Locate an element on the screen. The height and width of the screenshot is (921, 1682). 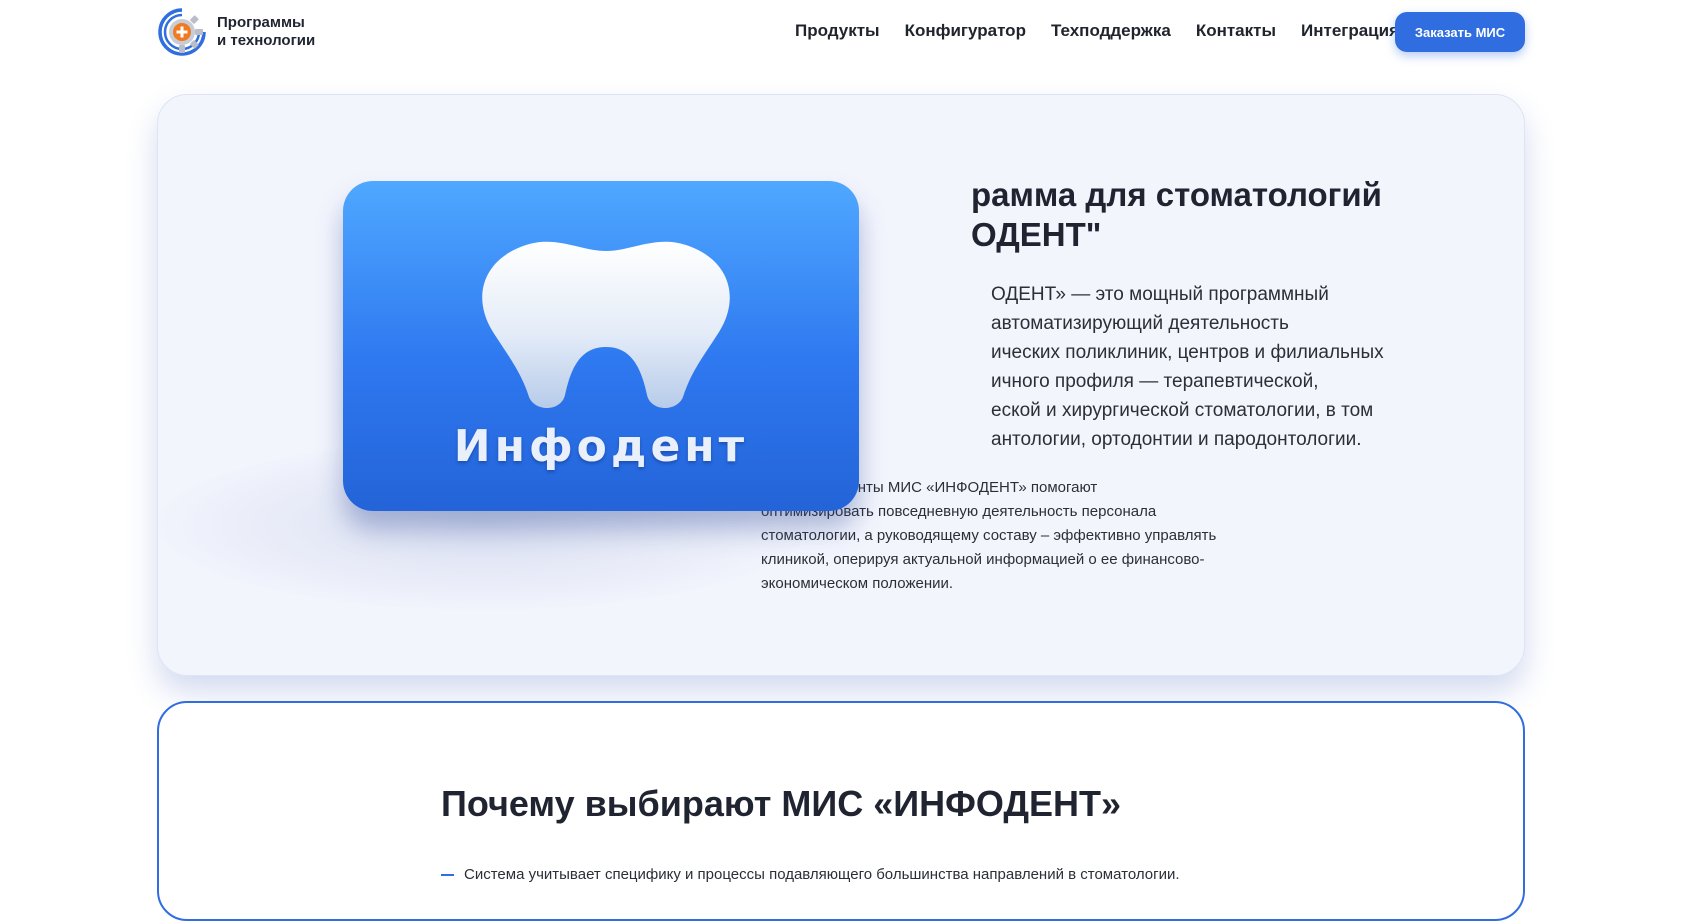
hero-title: рамма для стоматологий ОДЕНТ" is located at coordinates (1176, 215).